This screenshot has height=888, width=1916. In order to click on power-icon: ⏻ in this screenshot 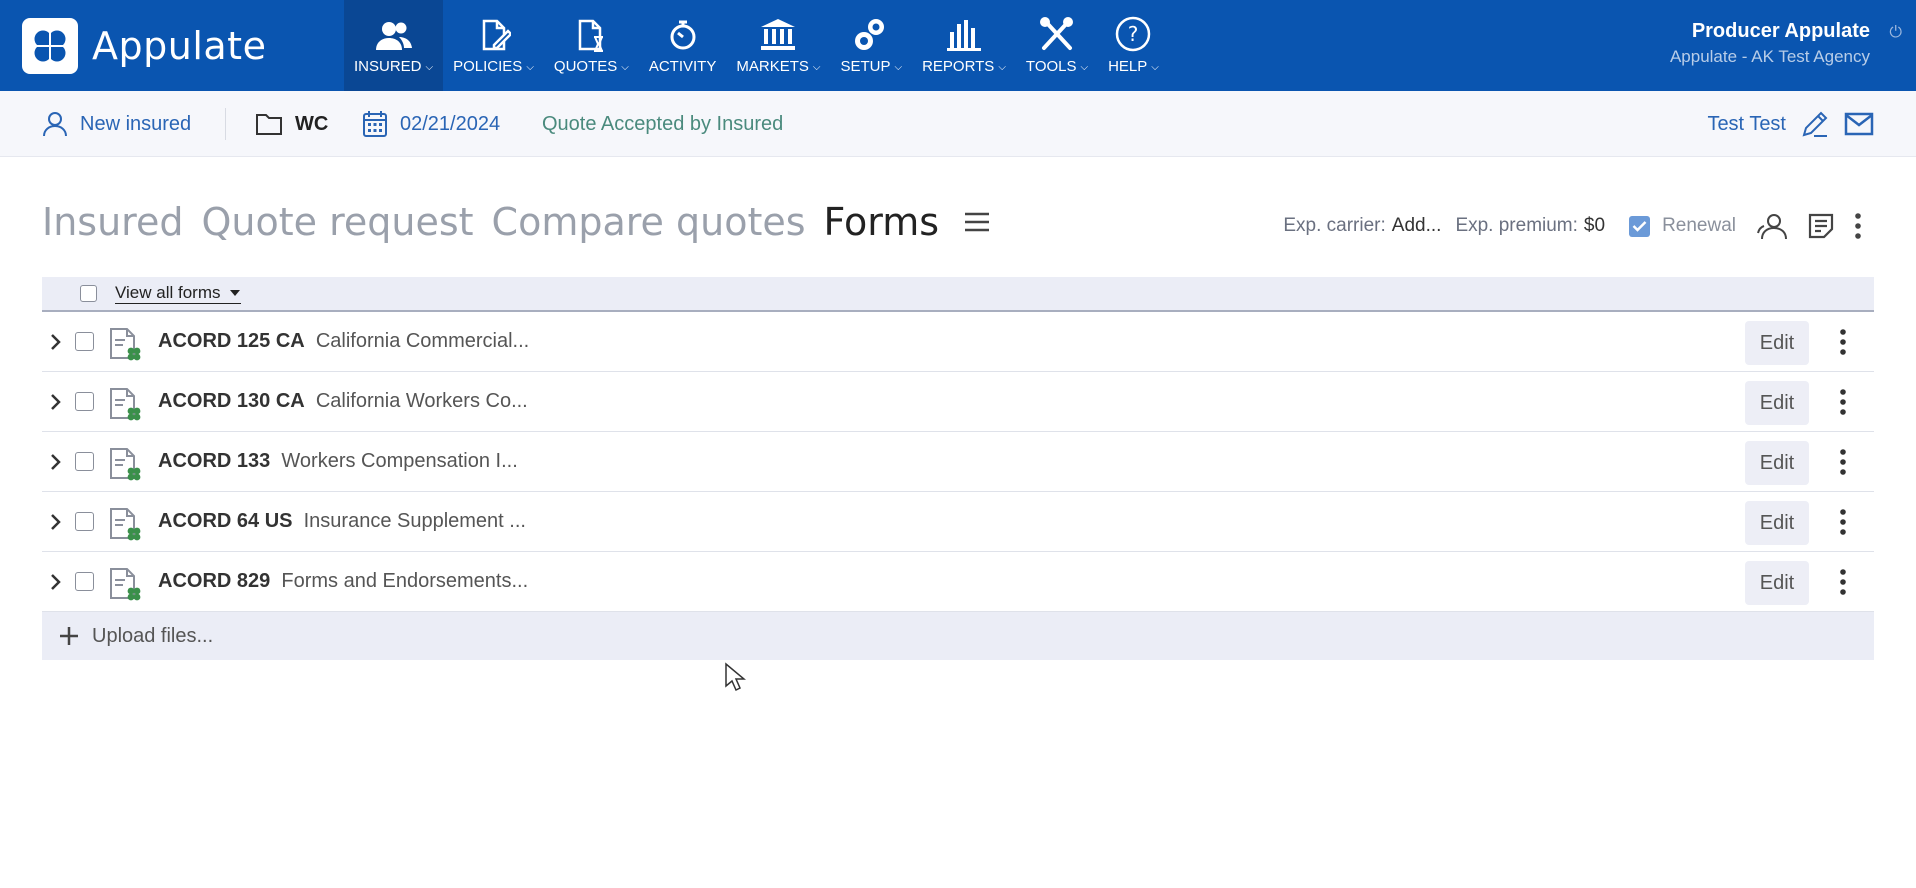, I will do `click(1895, 33)`.